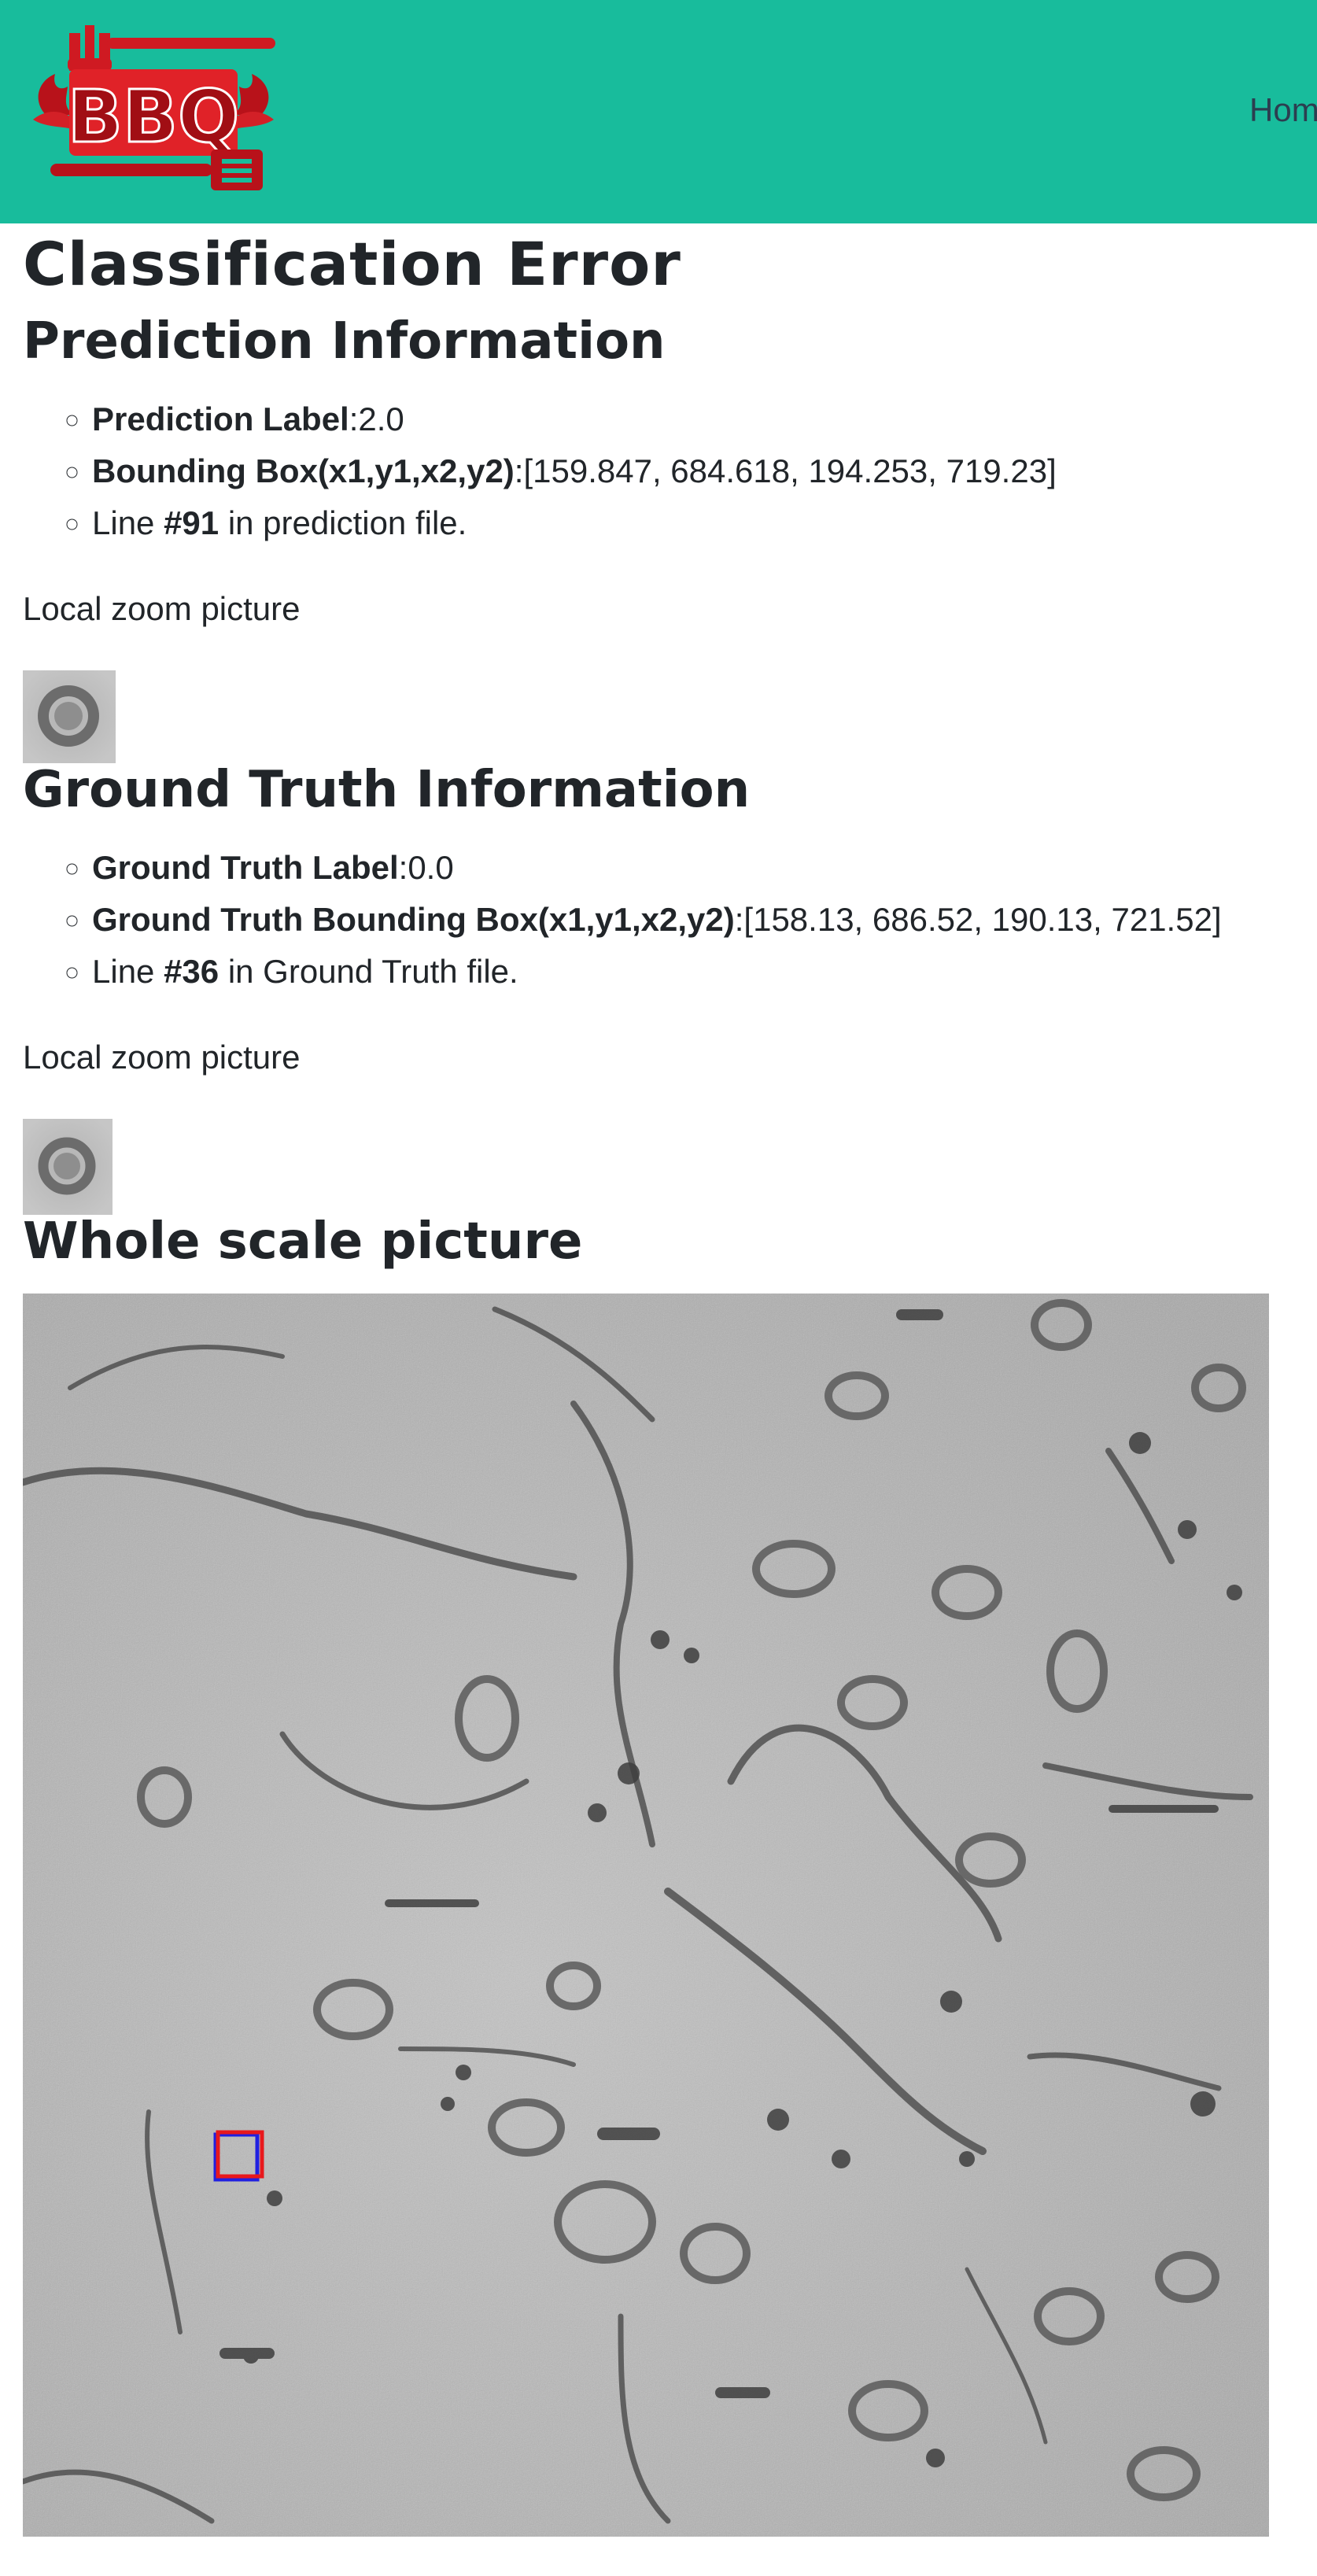 The image size is (1317, 2576). I want to click on whole-scale-heading: Whole scale picture, so click(303, 1242).